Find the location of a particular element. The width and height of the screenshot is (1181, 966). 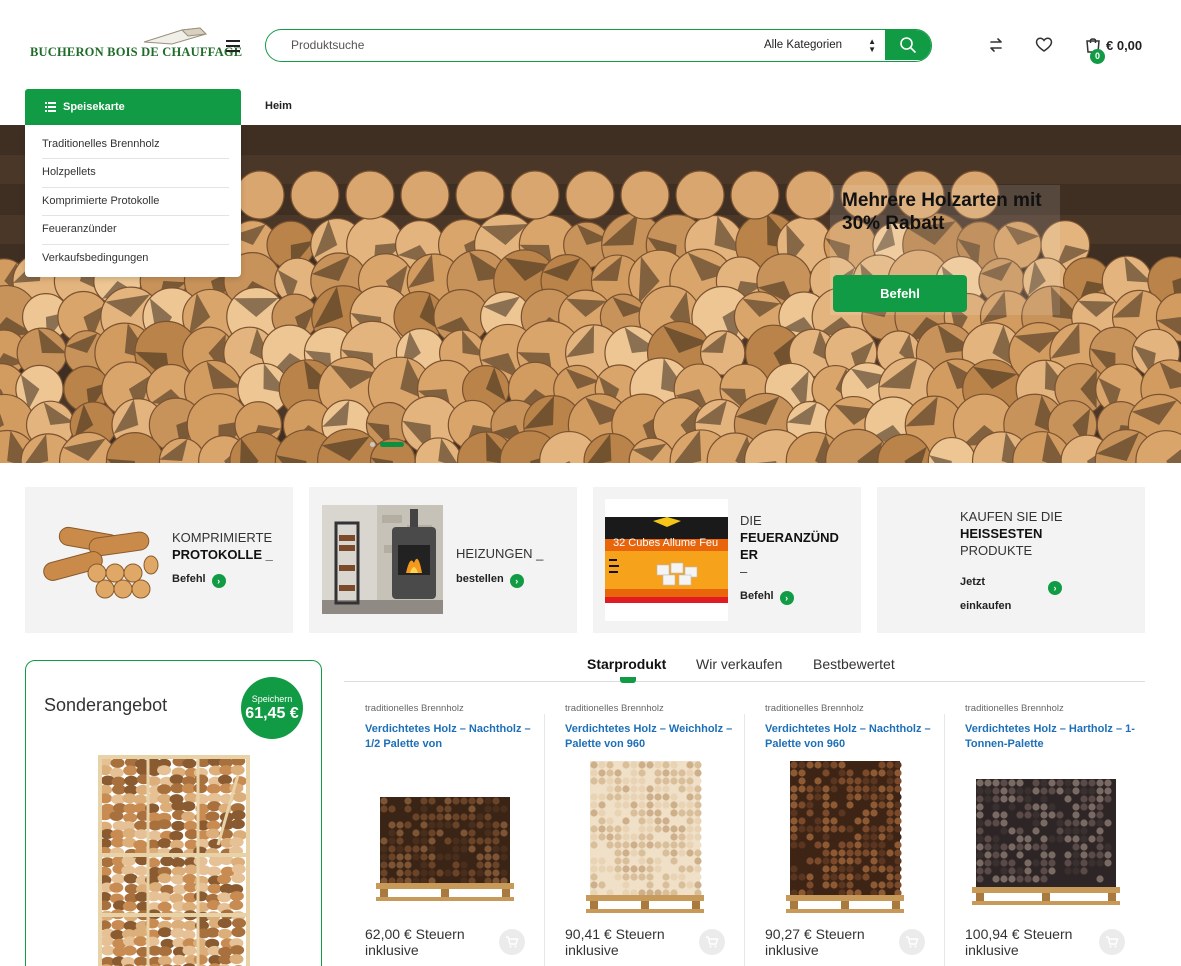

menu-item-compressed-logs: Komprimierte Protokolle is located at coordinates (135, 202).